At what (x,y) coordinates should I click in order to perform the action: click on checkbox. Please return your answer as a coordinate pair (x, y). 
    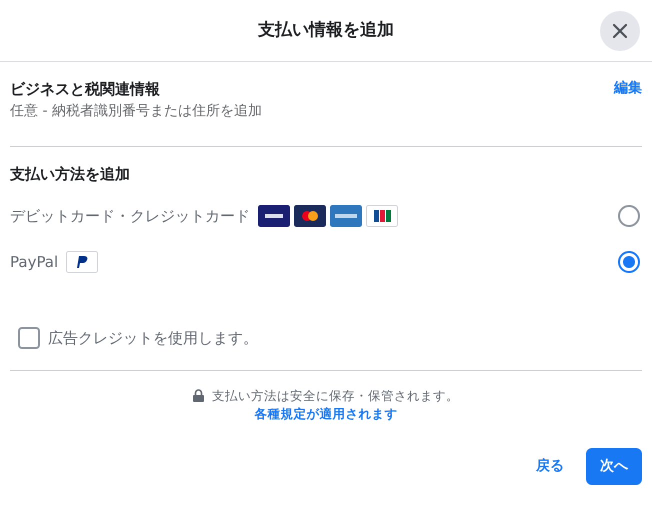
    Looking at the image, I should click on (29, 338).